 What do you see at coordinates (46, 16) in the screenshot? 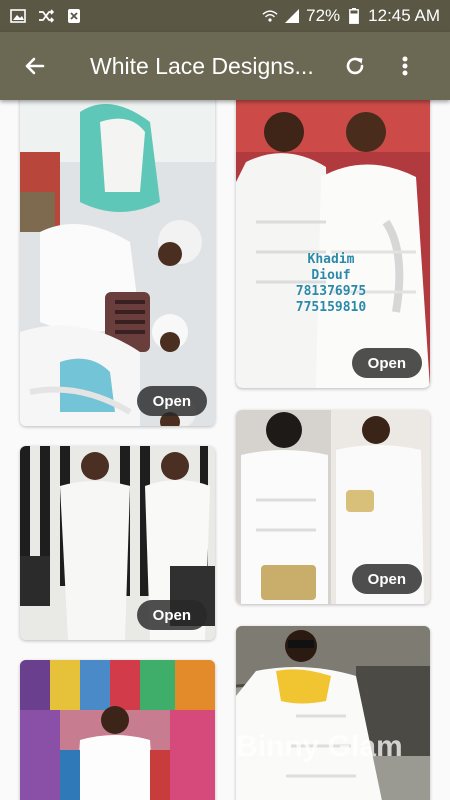
I see `shuffle-icon` at bounding box center [46, 16].